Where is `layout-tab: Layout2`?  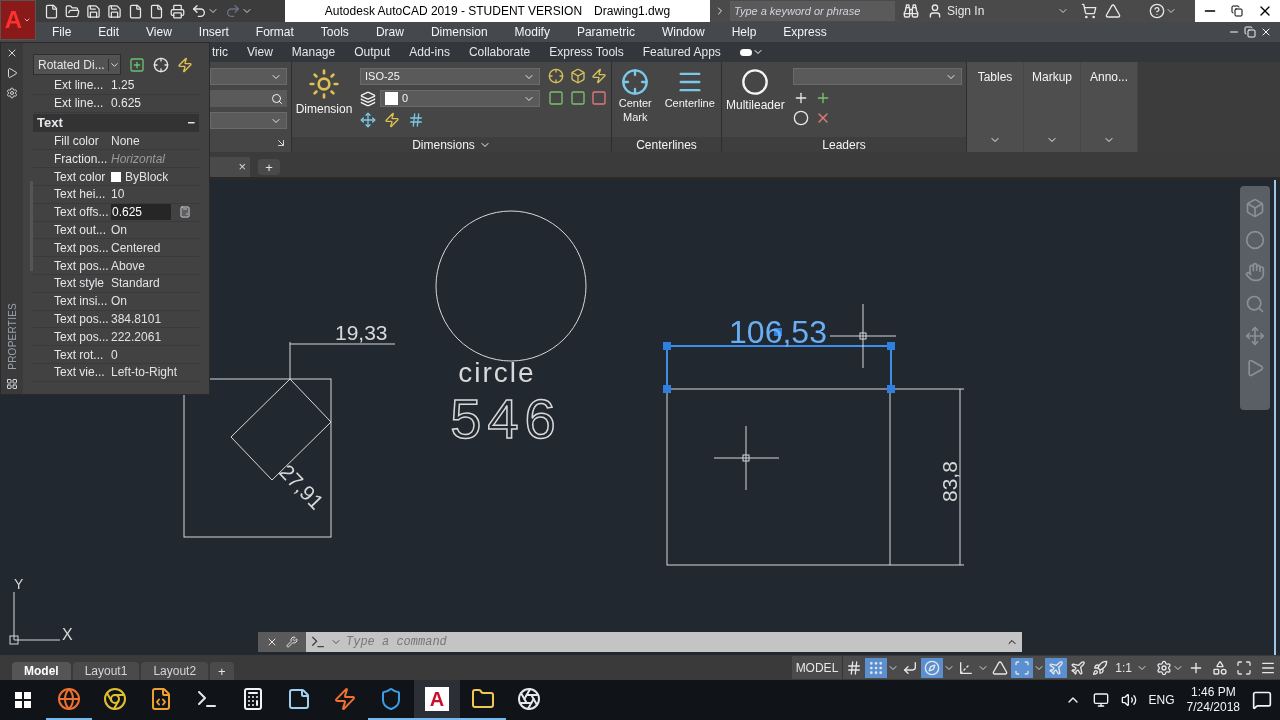
layout-tab: Layout2 is located at coordinates (175, 671).